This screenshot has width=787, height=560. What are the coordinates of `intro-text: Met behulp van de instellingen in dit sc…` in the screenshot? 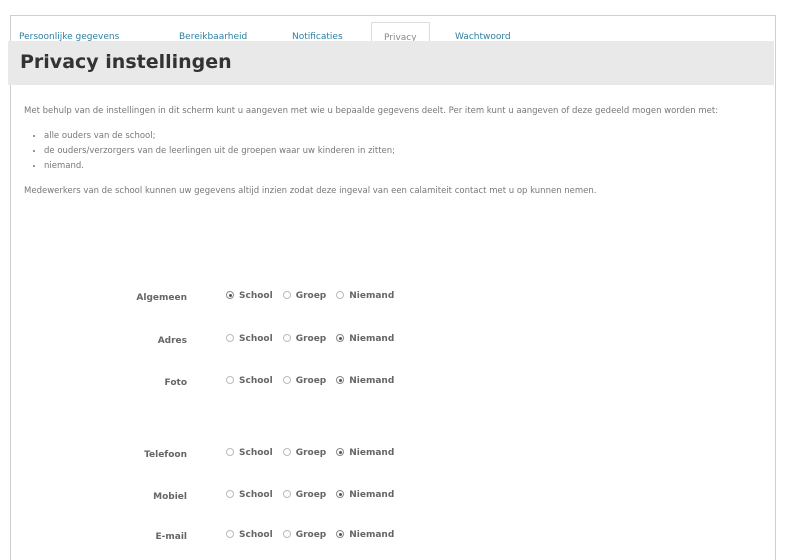 It's located at (371, 111).